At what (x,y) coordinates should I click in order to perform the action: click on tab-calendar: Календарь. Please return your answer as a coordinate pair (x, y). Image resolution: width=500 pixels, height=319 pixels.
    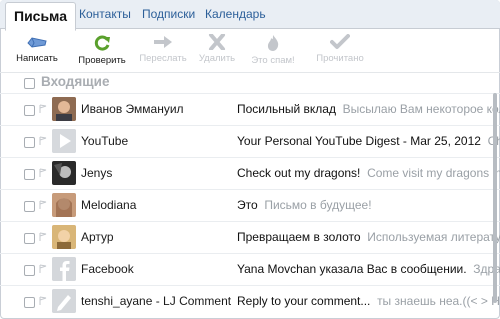
    Looking at the image, I should click on (235, 14).